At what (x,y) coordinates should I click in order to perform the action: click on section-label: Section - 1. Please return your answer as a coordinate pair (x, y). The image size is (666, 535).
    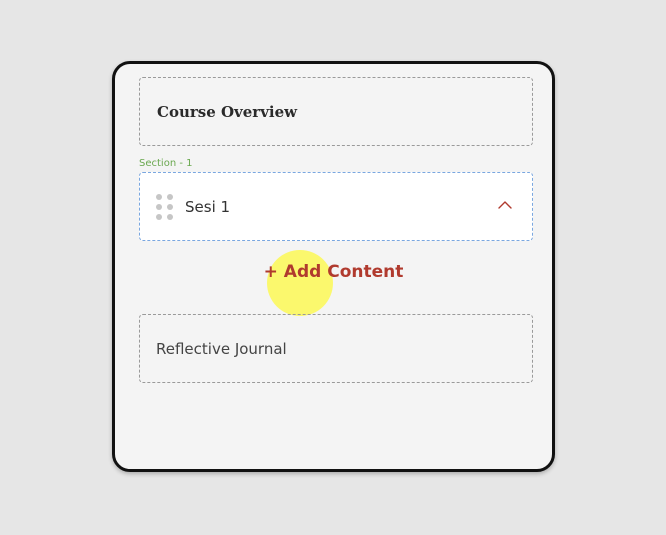
    Looking at the image, I should click on (166, 163).